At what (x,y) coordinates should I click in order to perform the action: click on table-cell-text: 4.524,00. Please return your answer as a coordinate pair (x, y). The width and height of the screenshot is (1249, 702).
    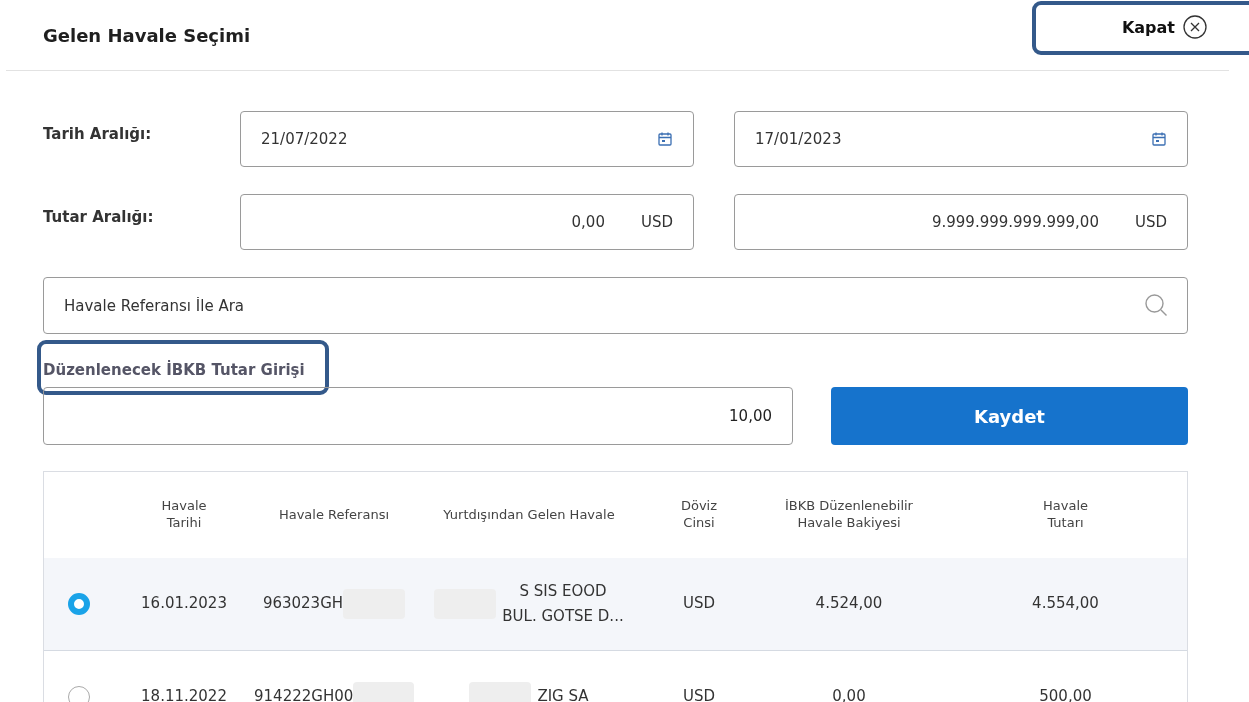
    Looking at the image, I should click on (849, 604).